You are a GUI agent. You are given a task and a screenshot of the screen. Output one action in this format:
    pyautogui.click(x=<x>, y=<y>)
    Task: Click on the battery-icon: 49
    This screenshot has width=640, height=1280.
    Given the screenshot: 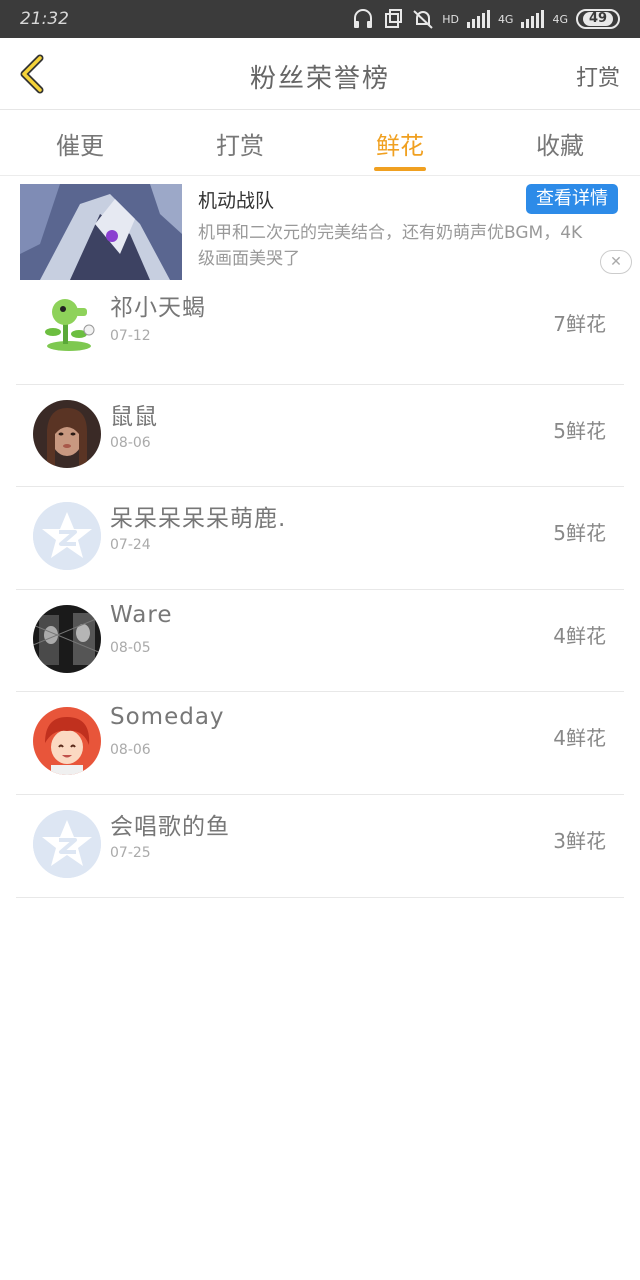 What is the action you would take?
    pyautogui.click(x=598, y=19)
    